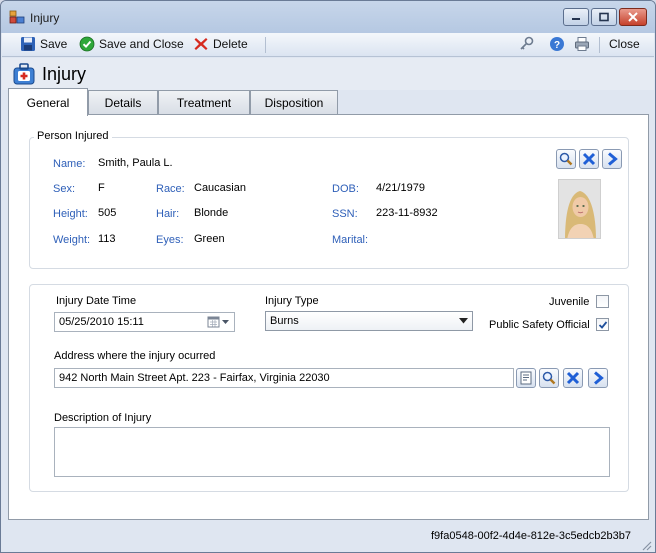  Describe the element at coordinates (54, 44) in the screenshot. I see `save-label: Save` at that location.